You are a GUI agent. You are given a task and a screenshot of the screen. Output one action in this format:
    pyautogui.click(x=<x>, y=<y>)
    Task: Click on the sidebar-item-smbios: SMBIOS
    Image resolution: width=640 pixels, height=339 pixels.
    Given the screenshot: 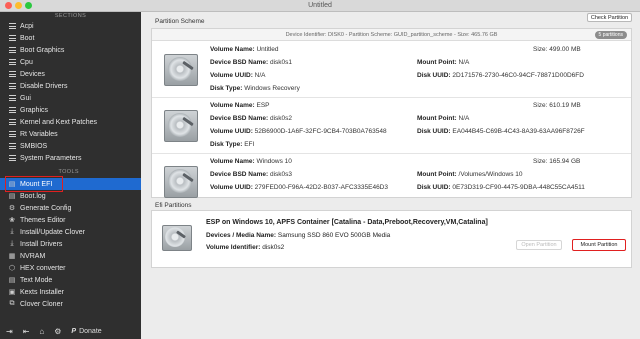 What is the action you would take?
    pyautogui.click(x=70, y=146)
    